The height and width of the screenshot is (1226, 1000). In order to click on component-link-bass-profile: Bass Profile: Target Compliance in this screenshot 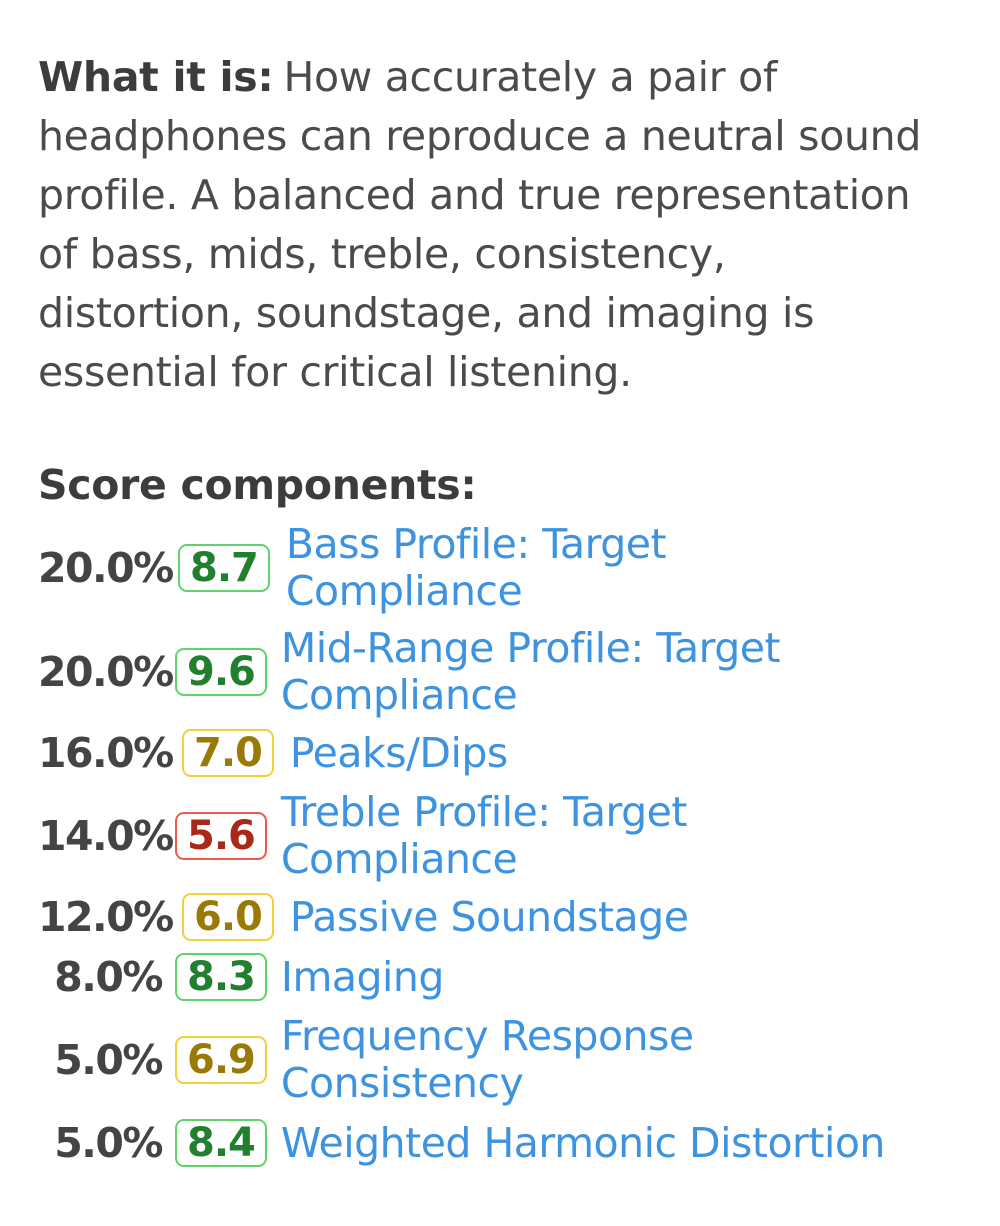, I will do `click(496, 568)`.